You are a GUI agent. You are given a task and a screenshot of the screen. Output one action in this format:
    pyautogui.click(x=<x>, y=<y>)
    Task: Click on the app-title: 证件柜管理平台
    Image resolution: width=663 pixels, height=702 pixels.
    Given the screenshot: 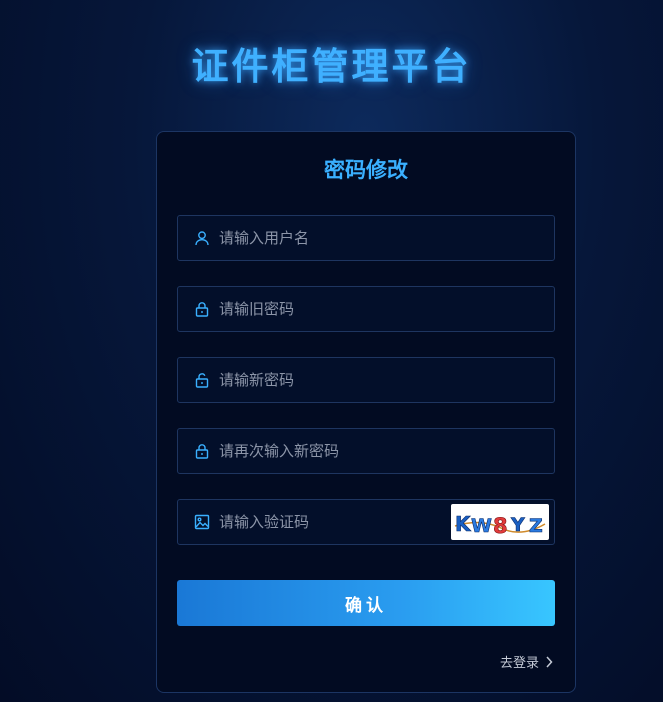 What is the action you would take?
    pyautogui.click(x=331, y=66)
    